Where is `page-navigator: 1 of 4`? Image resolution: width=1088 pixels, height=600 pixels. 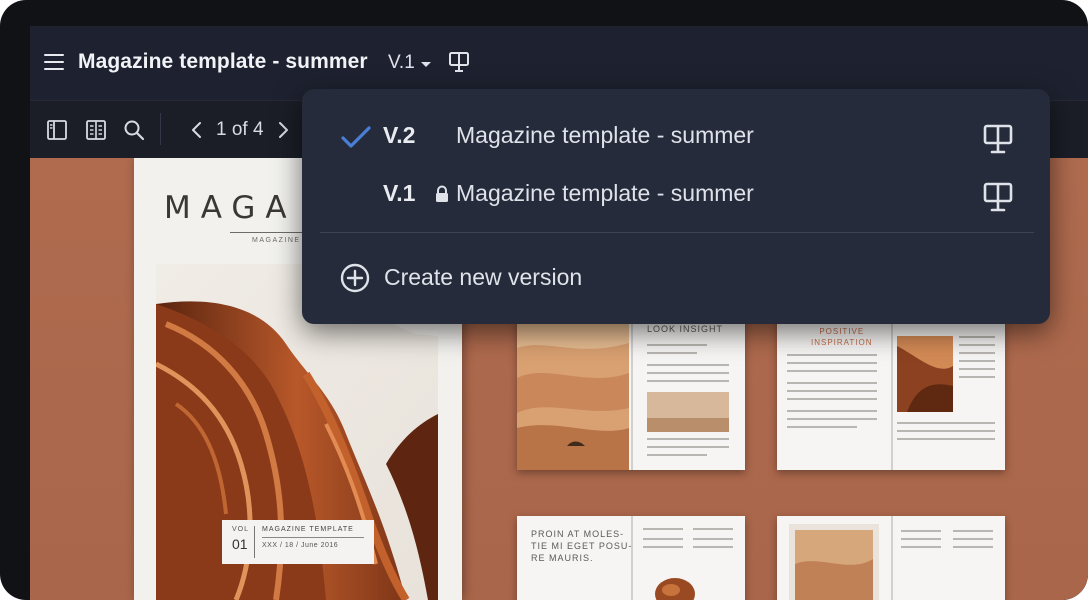 page-navigator: 1 of 4 is located at coordinates (240, 130).